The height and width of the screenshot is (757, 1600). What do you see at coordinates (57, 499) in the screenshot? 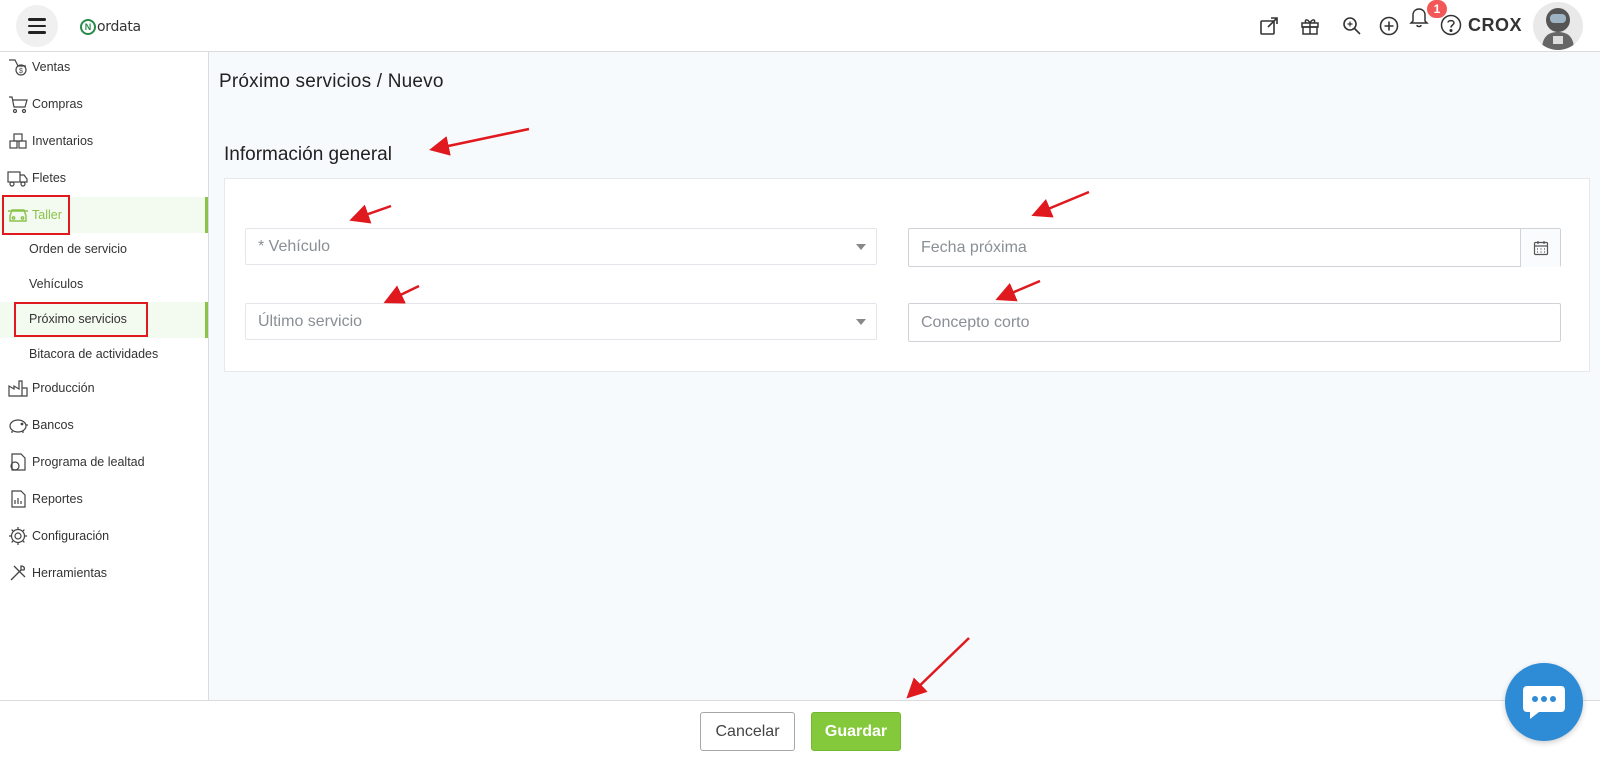
I see `sidebar-item-label: Reportes` at bounding box center [57, 499].